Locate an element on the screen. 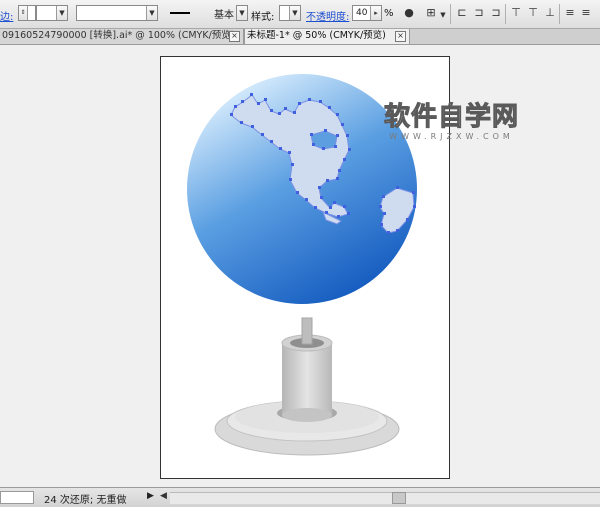  align-right-icon: ⊐ is located at coordinates (496, 13).